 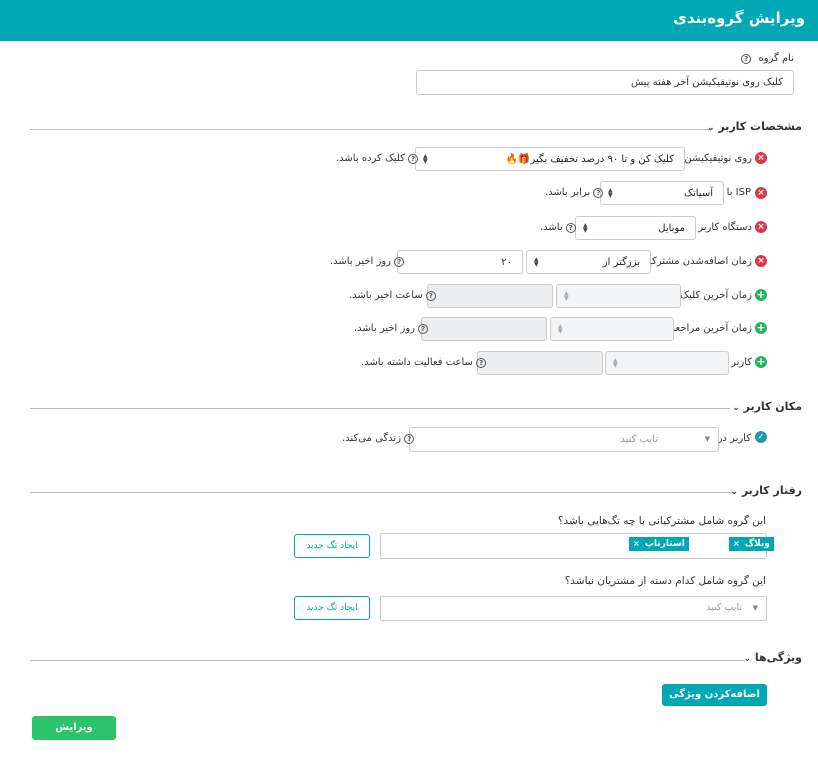 I want to click on days-input: ۲۰, so click(x=460, y=262).